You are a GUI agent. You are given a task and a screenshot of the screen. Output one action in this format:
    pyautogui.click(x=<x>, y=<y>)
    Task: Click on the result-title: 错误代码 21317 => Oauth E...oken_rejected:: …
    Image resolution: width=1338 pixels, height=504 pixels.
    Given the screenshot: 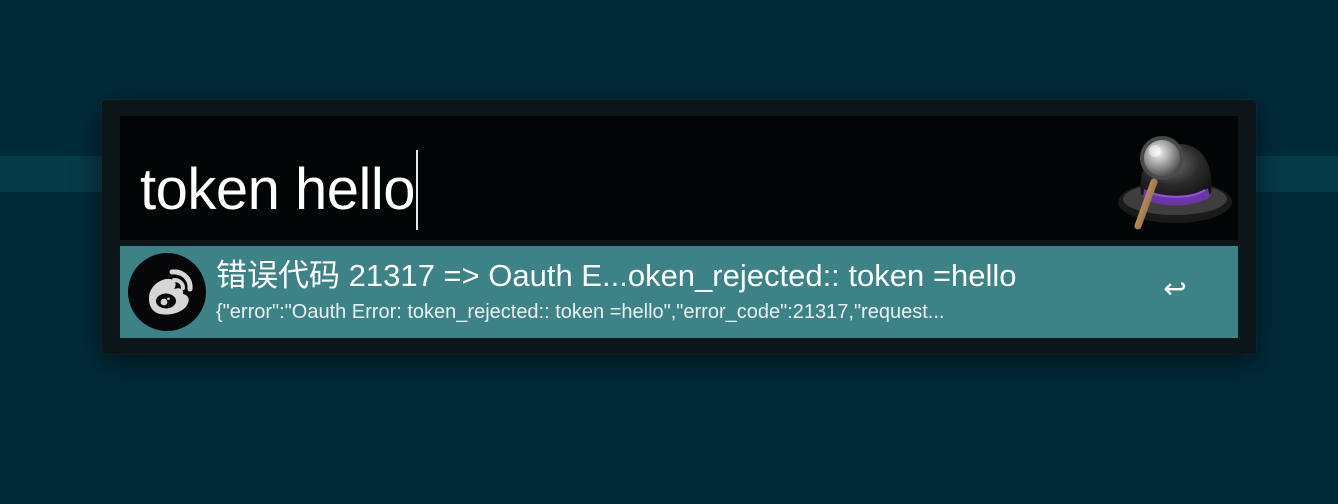 What is the action you would take?
    pyautogui.click(x=616, y=275)
    